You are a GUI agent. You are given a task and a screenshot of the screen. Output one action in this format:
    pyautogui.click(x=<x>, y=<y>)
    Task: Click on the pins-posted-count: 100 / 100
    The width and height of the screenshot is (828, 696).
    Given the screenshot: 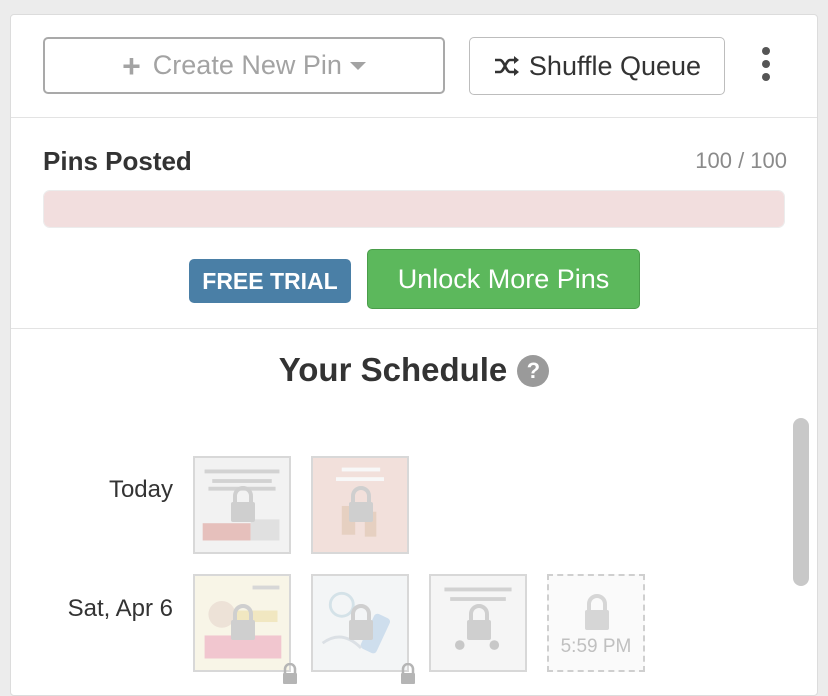 What is the action you would take?
    pyautogui.click(x=741, y=160)
    